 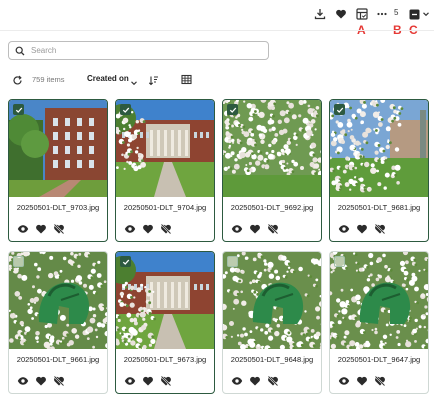 What do you see at coordinates (20, 50) in the screenshot?
I see `search-icon` at bounding box center [20, 50].